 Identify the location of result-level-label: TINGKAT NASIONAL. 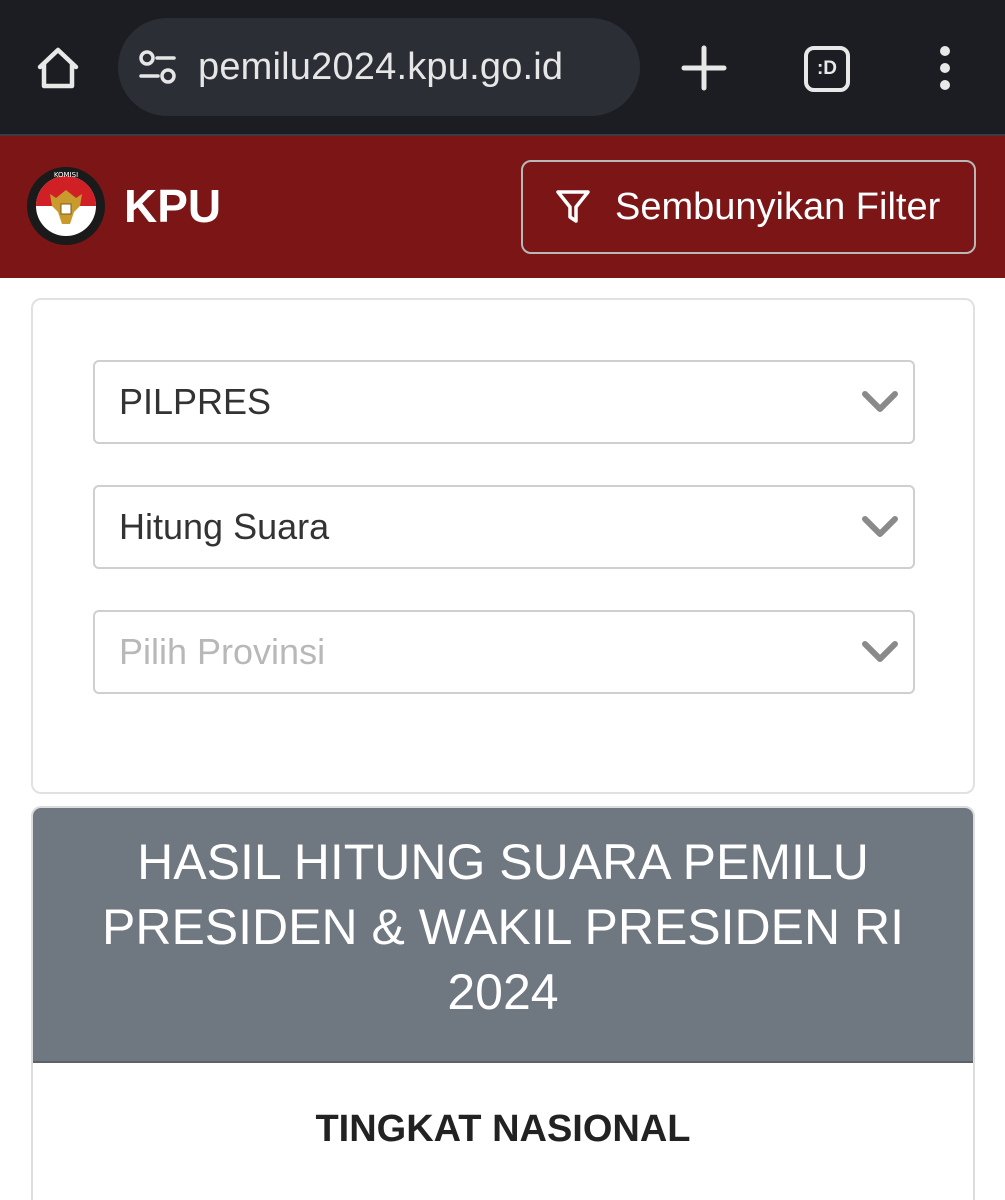
(503, 1129).